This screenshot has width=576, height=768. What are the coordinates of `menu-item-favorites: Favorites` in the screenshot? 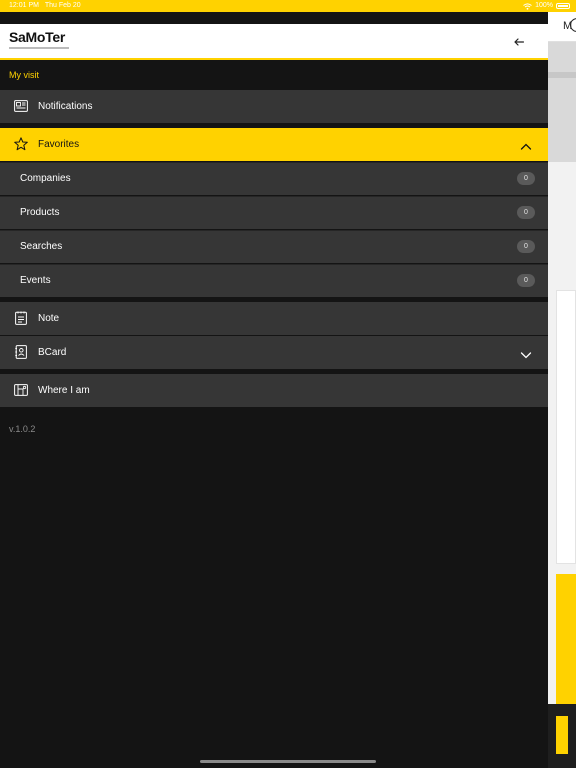 It's located at (274, 144).